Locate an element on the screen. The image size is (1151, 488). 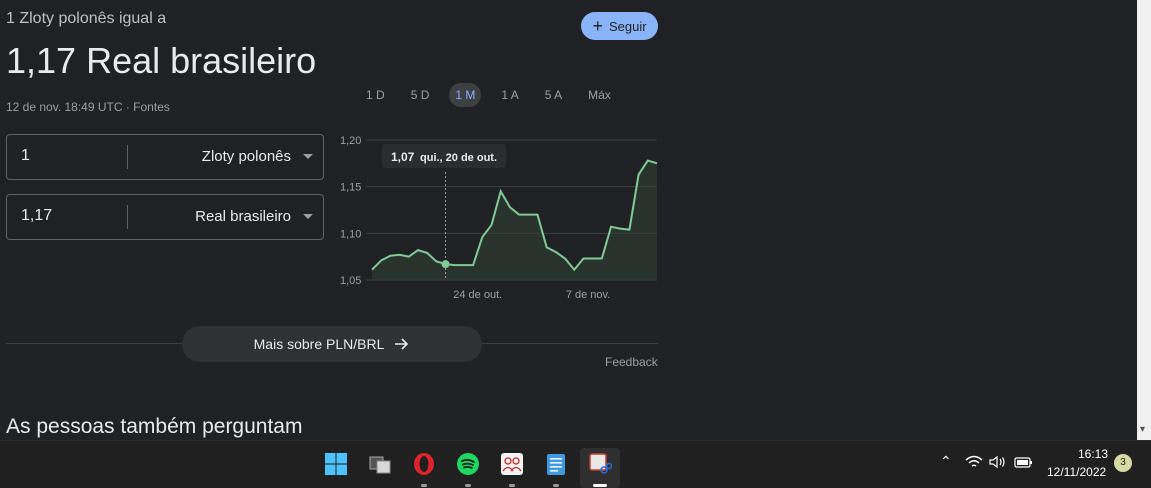
task-view-button is located at coordinates (380, 468).